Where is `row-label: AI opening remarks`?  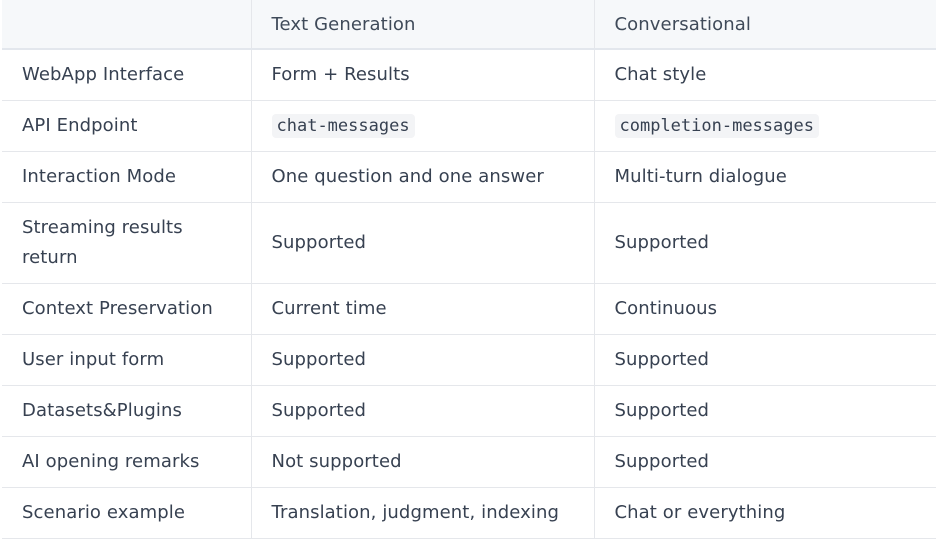
row-label: AI opening remarks is located at coordinates (126, 462).